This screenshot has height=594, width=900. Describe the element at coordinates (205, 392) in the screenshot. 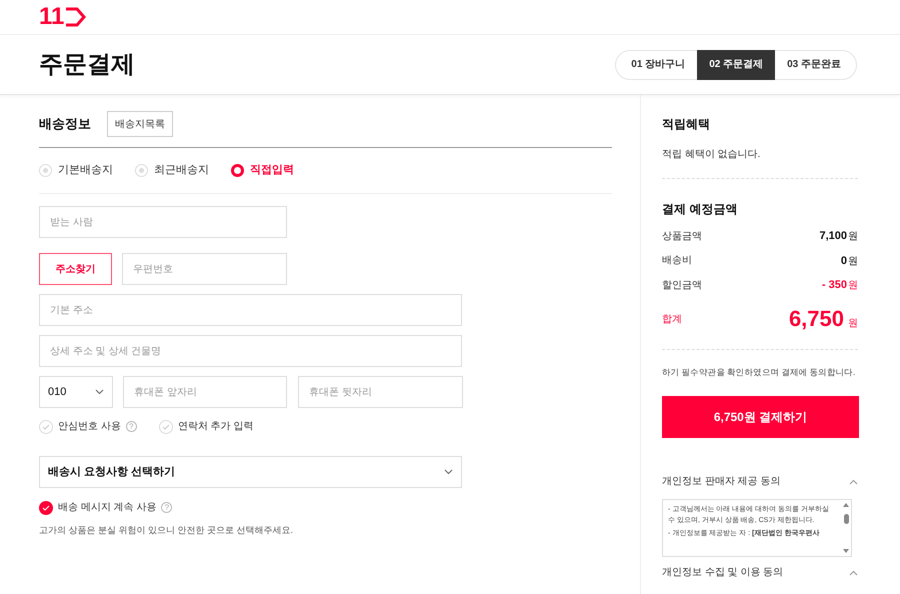

I see `phone-front-field: 휴대폰 앞자리` at that location.